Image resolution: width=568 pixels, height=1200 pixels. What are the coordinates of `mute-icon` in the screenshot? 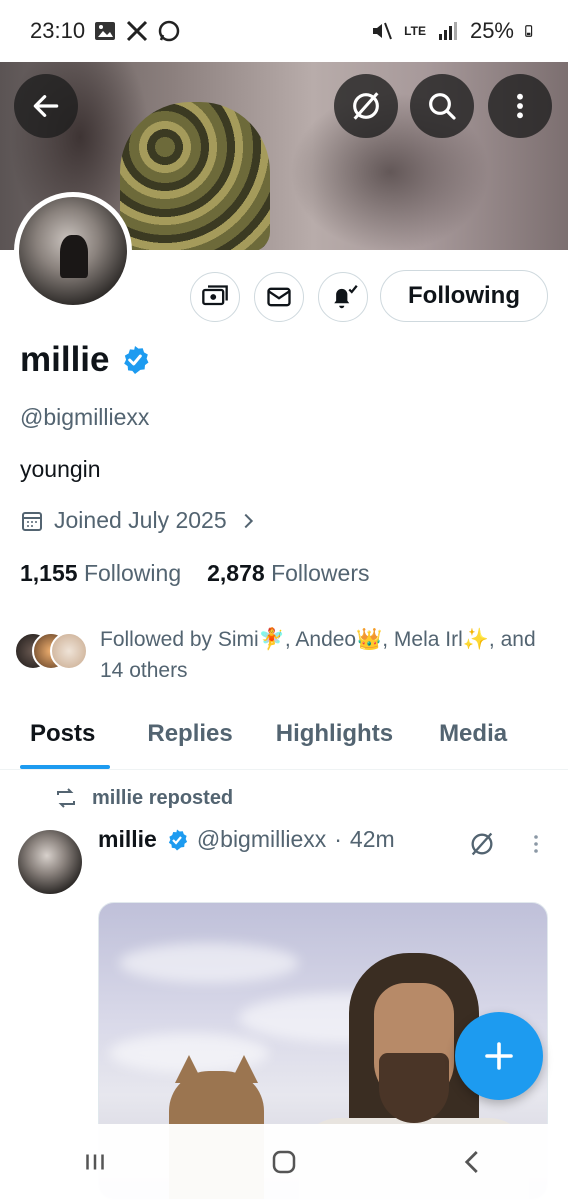 It's located at (383, 31).